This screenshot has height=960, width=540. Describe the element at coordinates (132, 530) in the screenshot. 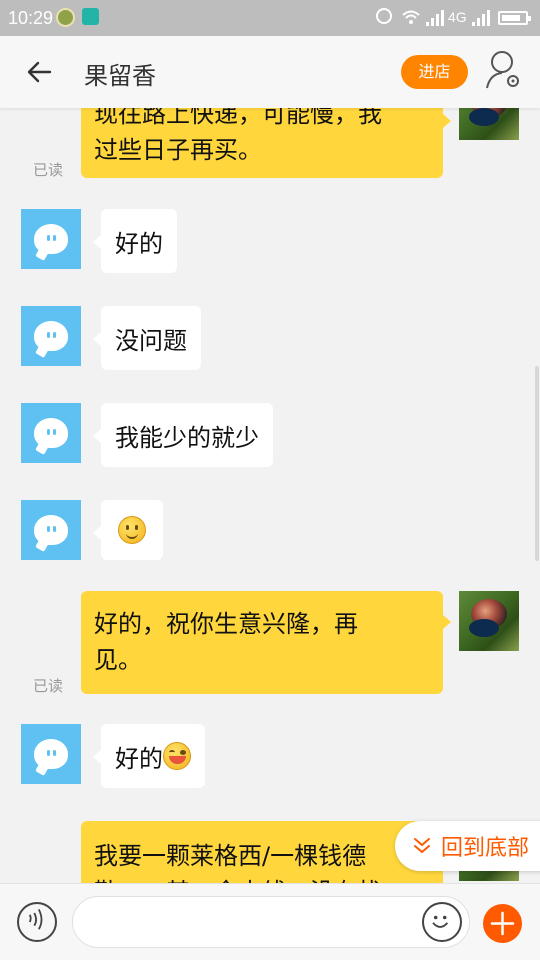

I see `smile-emoji-icon` at that location.